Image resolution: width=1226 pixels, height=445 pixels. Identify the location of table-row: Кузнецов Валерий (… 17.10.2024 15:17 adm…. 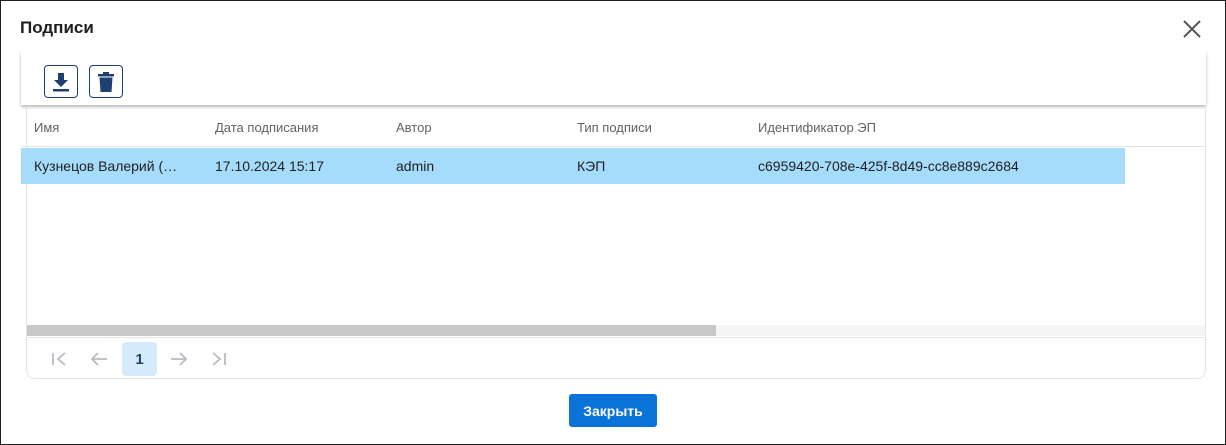
(573, 166).